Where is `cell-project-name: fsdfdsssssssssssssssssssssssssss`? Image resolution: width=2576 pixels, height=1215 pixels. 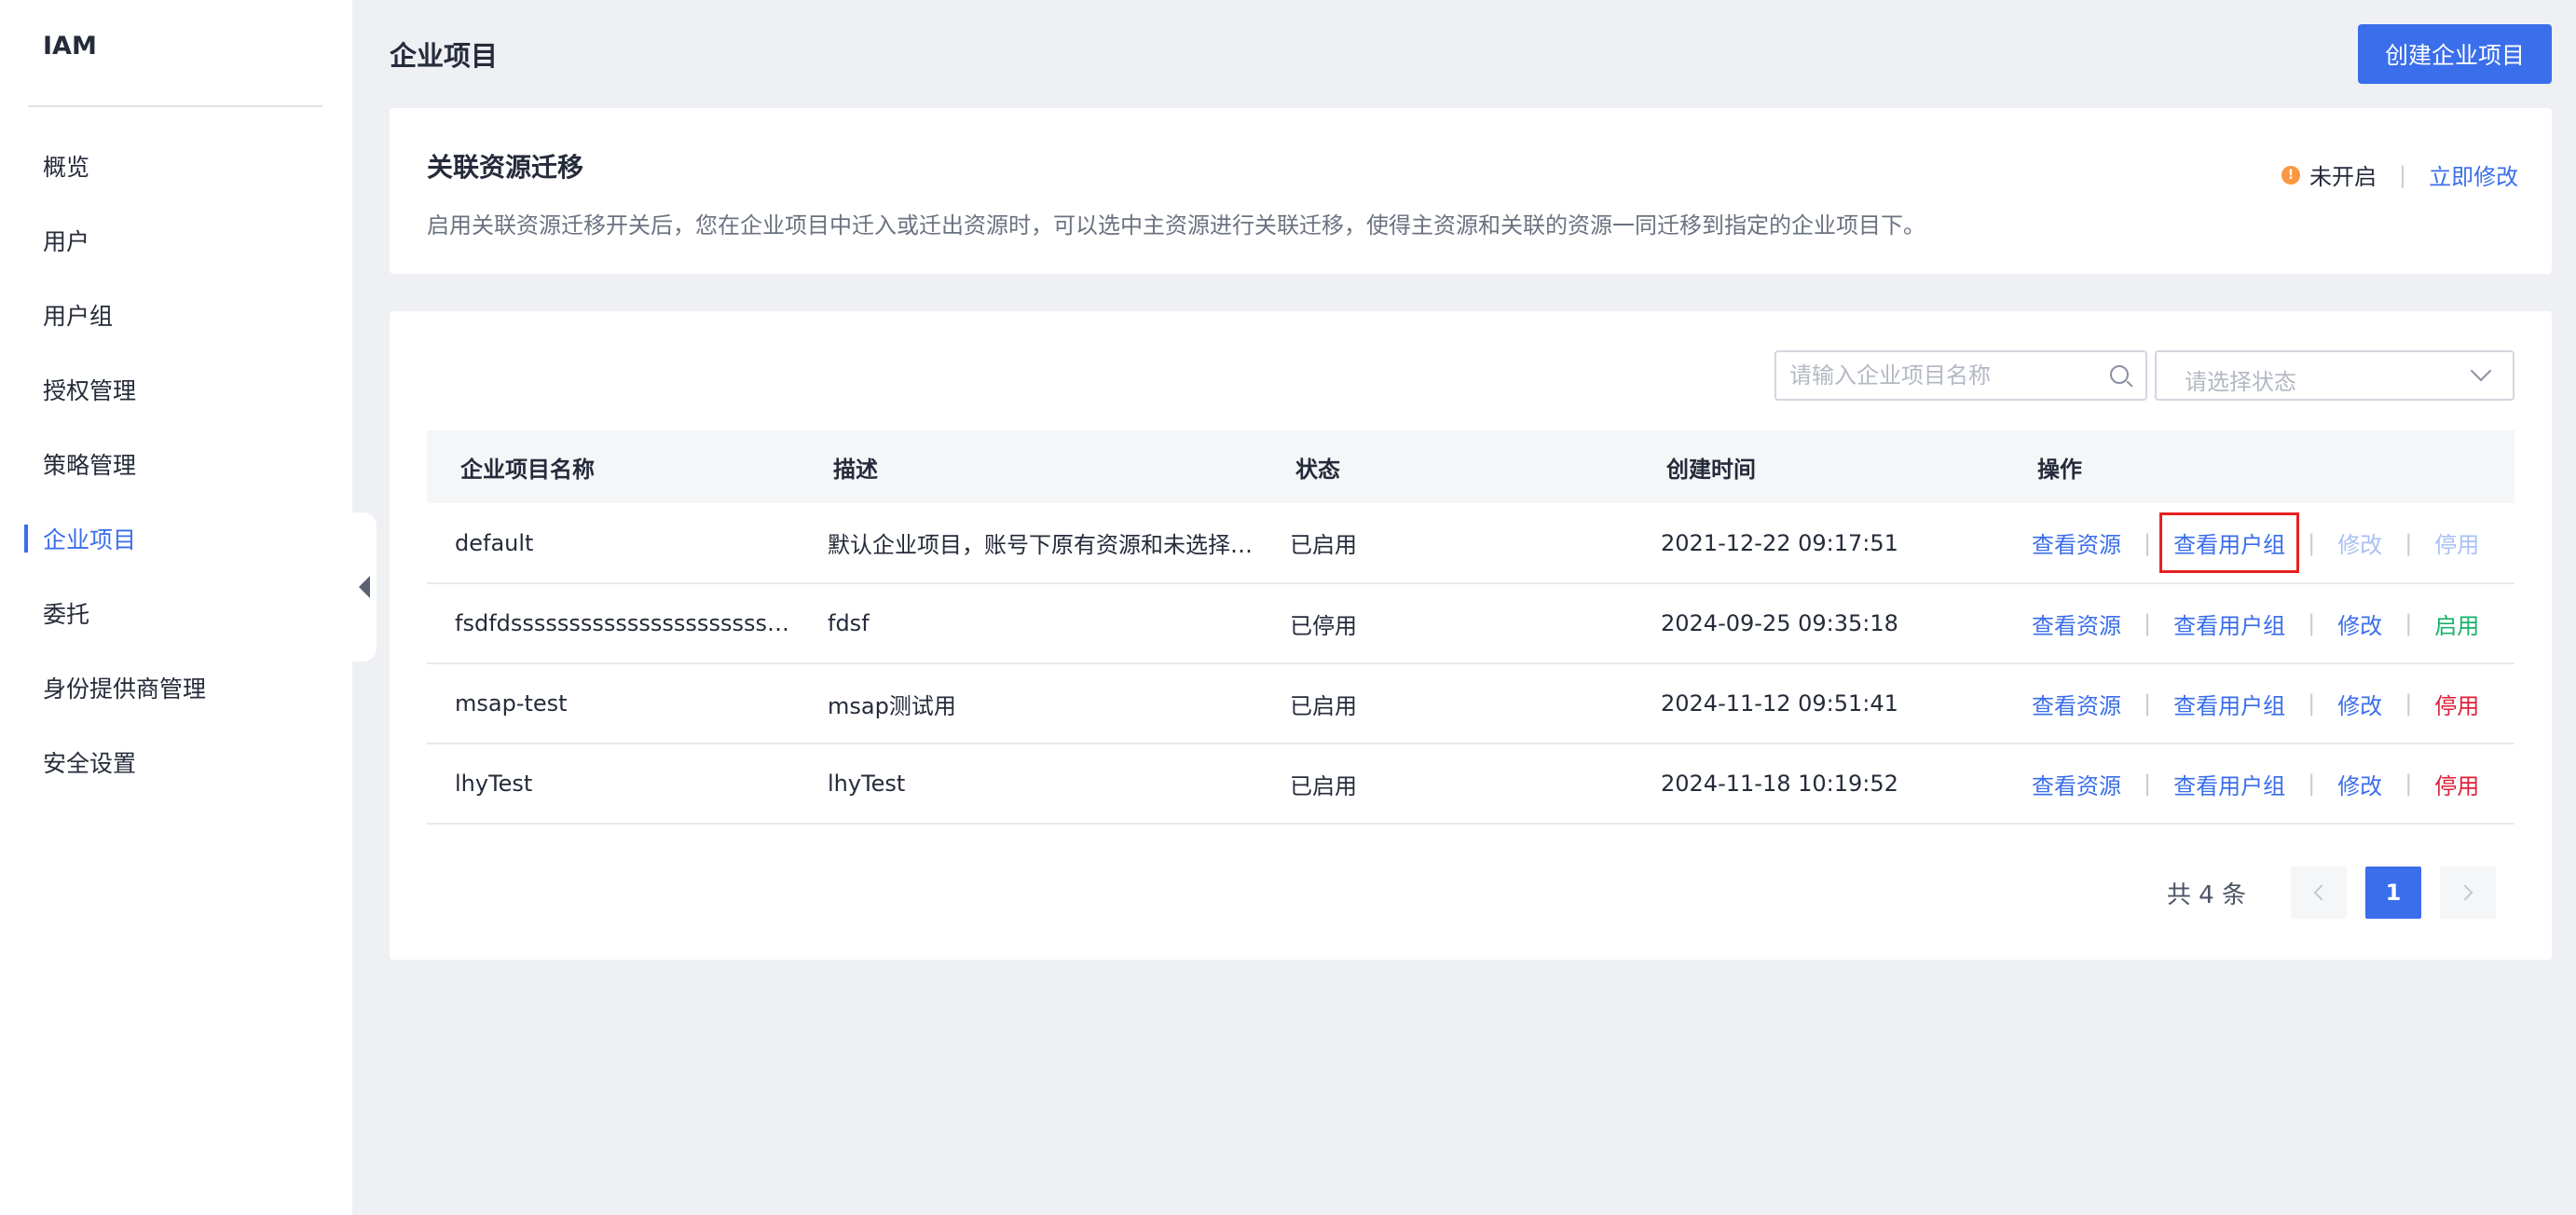 cell-project-name: fsdfdsssssssssssssssssssssssssss is located at coordinates (613, 624).